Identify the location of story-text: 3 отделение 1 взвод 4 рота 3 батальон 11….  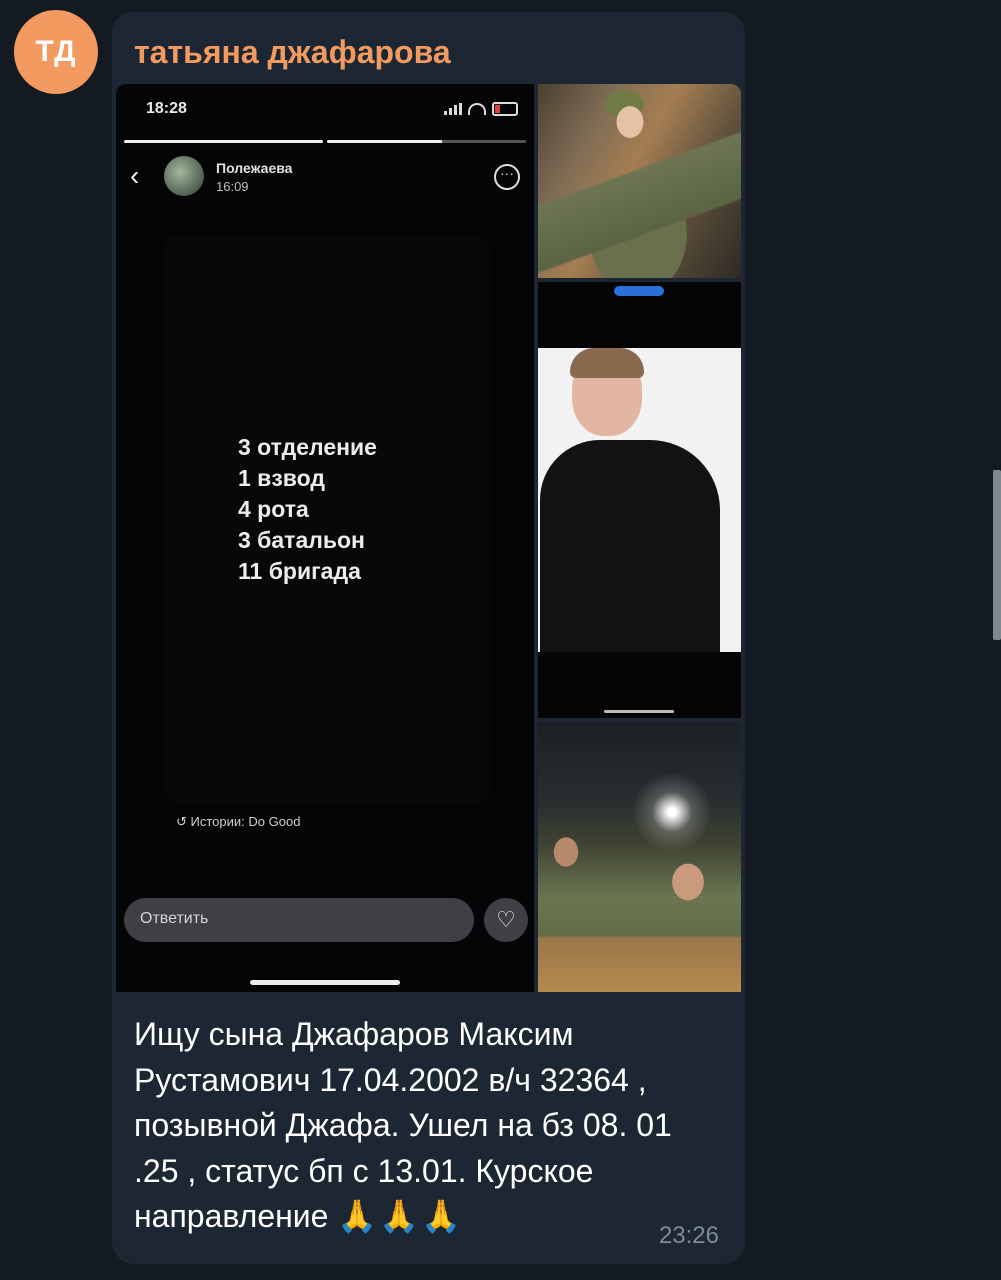
(307, 509).